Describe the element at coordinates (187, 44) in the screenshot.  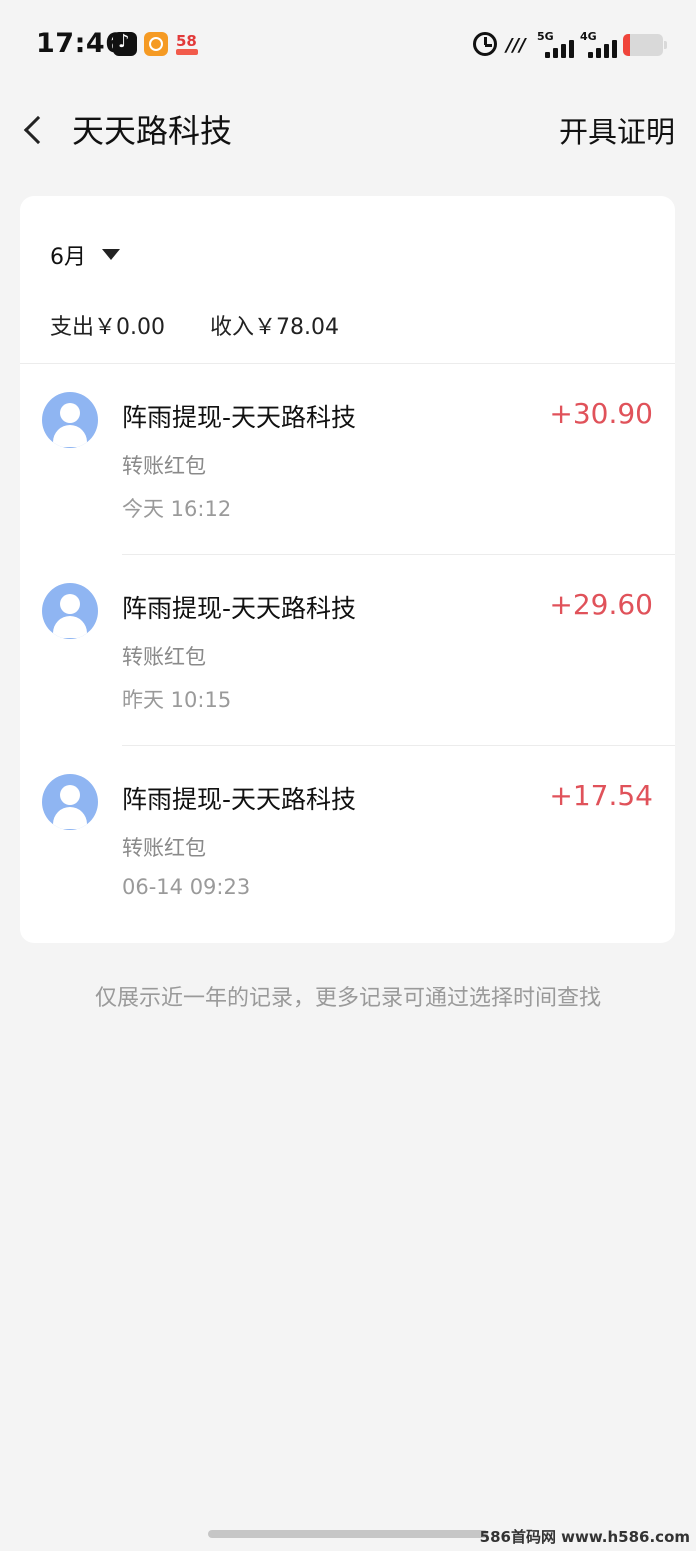
I see `58-app-icon: 58` at that location.